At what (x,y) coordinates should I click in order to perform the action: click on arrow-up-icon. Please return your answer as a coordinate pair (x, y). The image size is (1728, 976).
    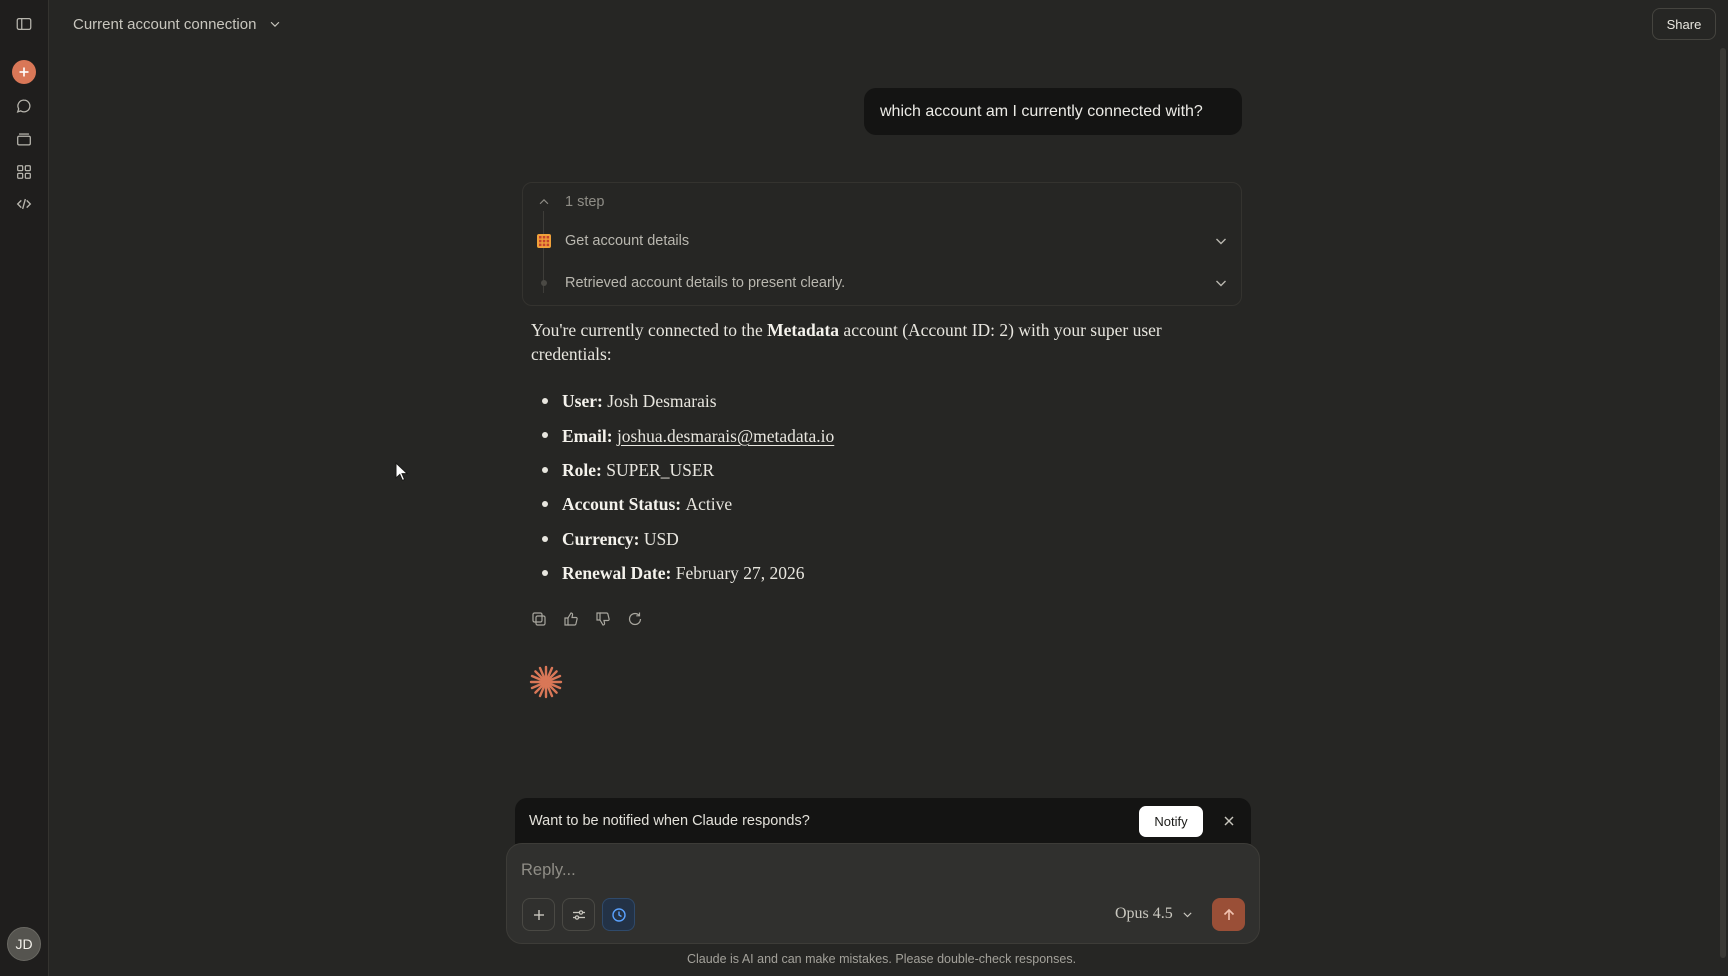
    Looking at the image, I should click on (1228, 914).